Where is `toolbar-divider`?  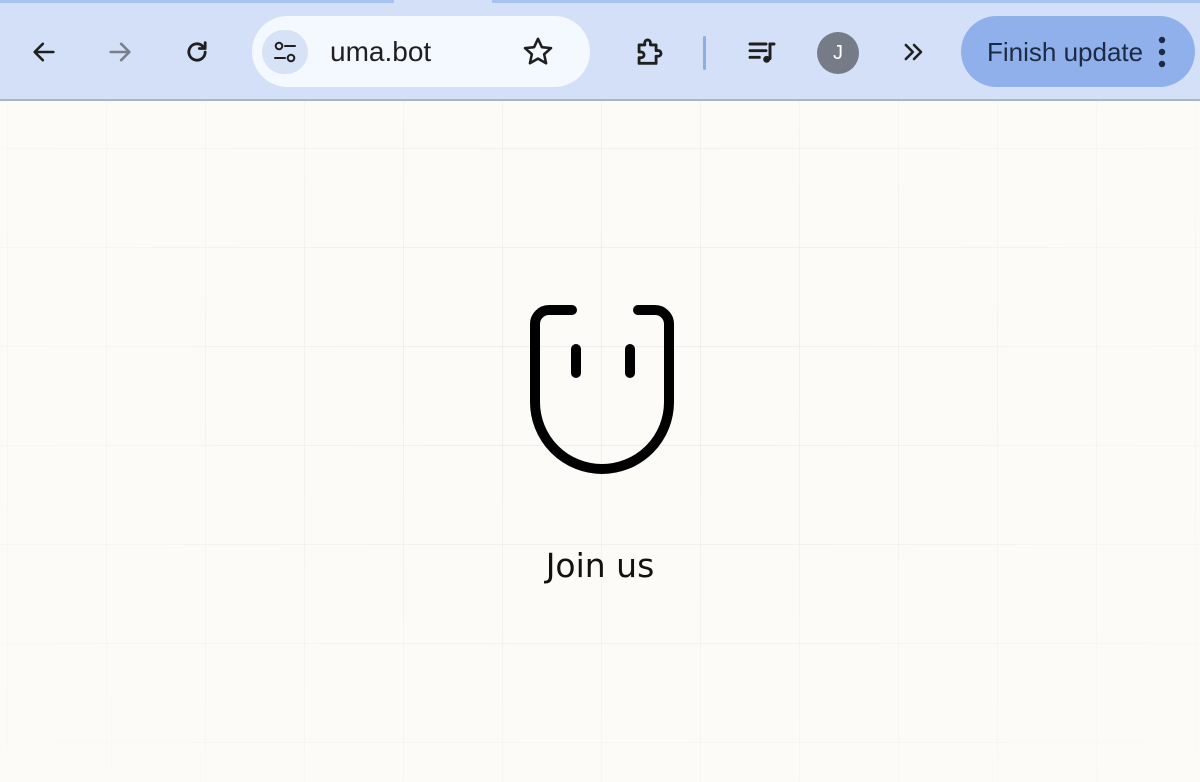
toolbar-divider is located at coordinates (704, 53).